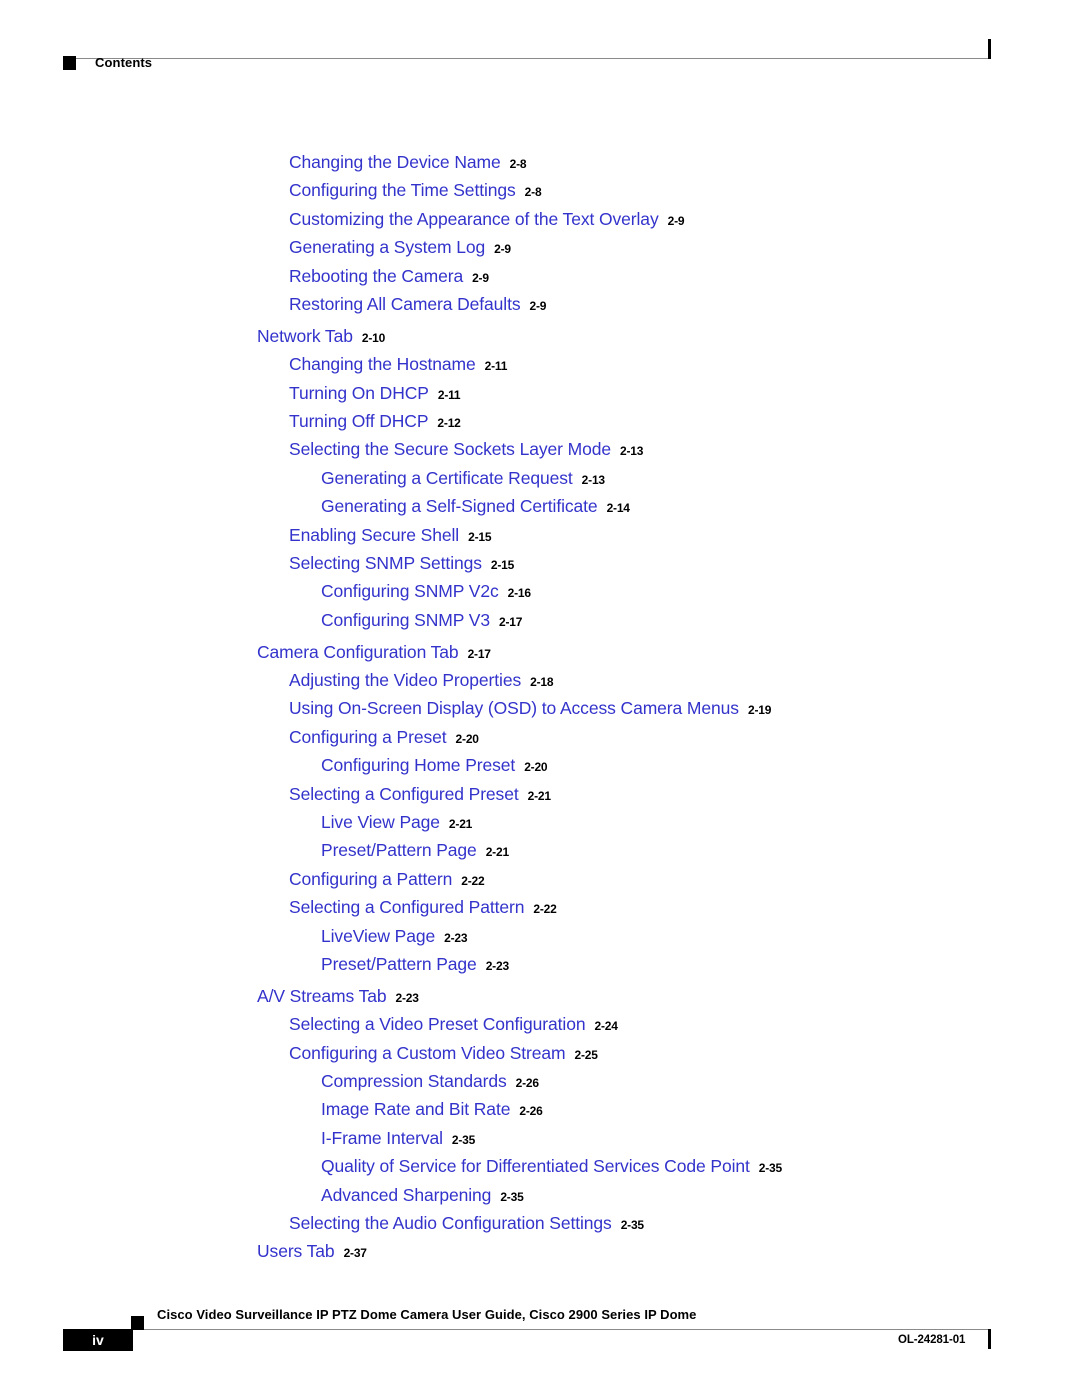  What do you see at coordinates (405, 304) in the screenshot?
I see `toc-entry-title: Restoring All Camera Defaults` at bounding box center [405, 304].